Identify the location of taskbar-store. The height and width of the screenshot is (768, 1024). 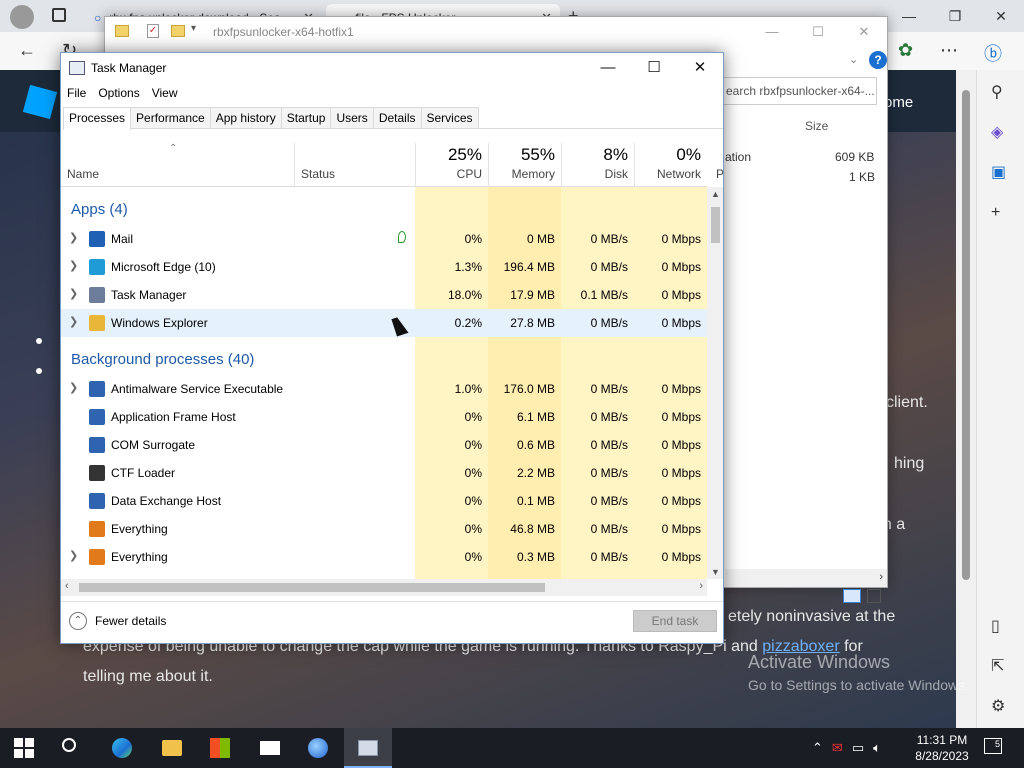
(220, 748).